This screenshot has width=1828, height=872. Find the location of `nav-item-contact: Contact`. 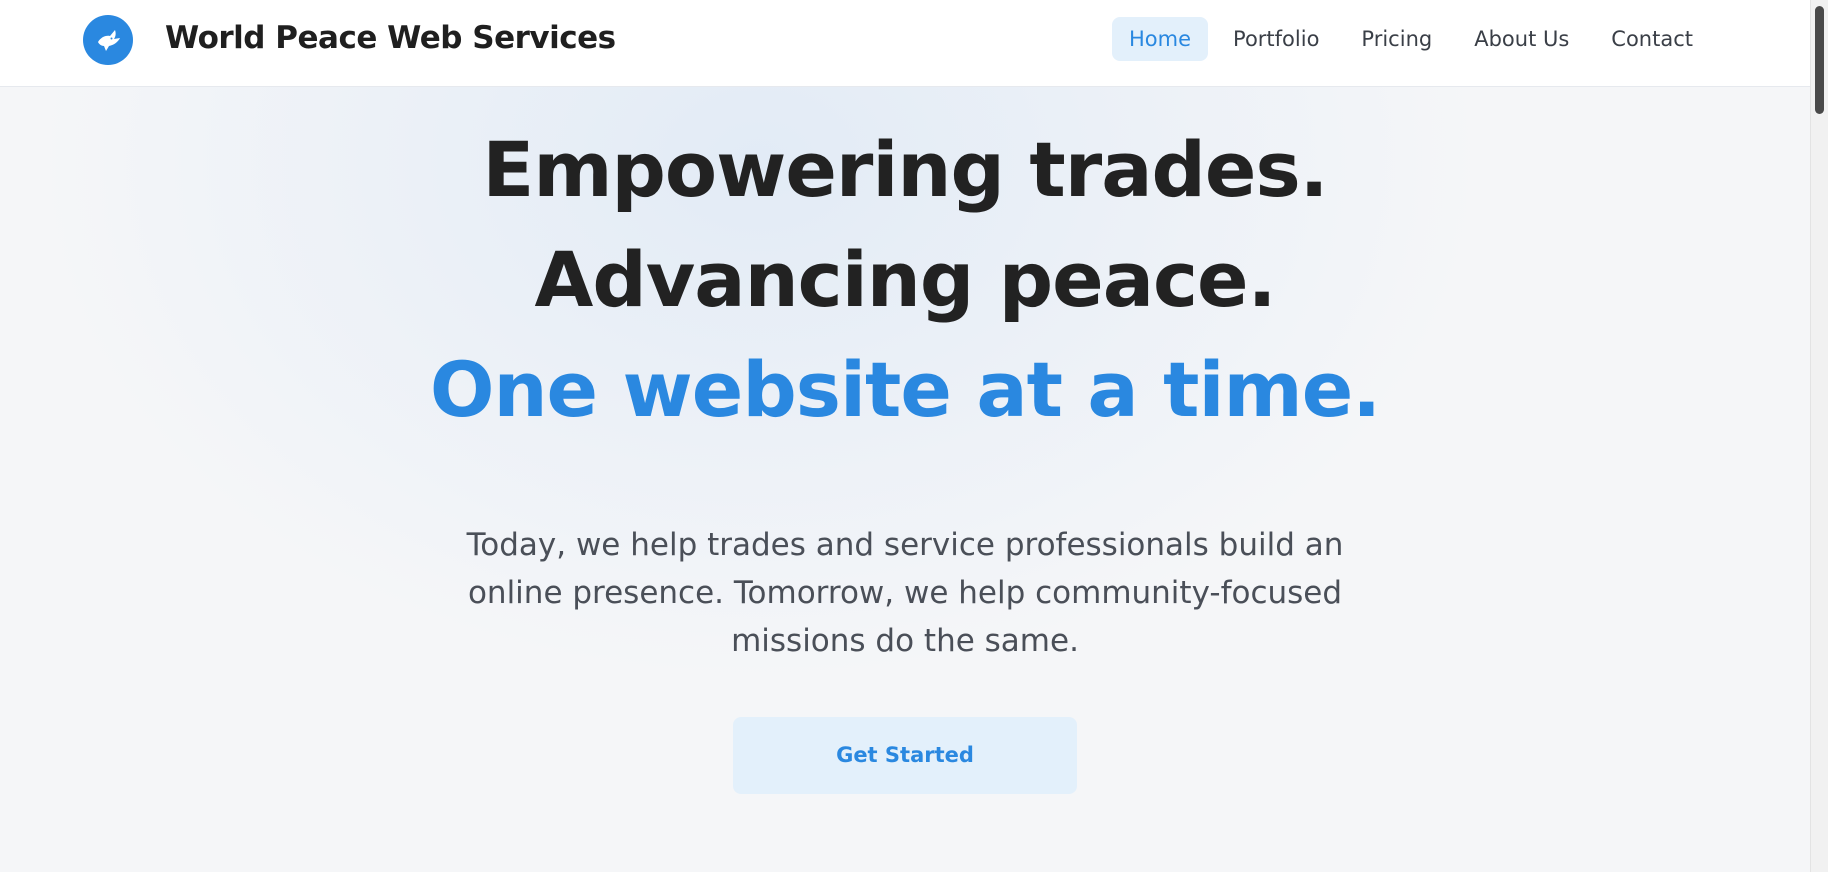

nav-item-contact: Contact is located at coordinates (1652, 39).